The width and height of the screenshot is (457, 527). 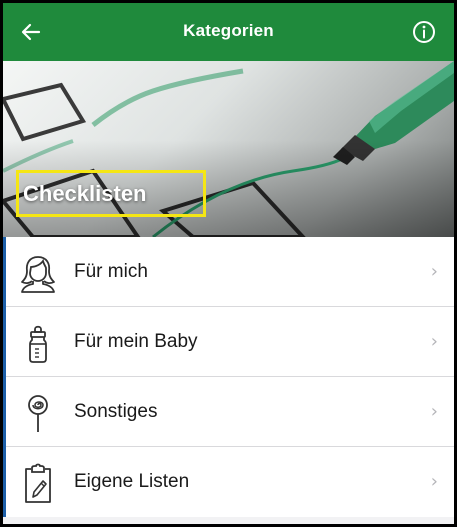 I want to click on page-title: Kategorien, so click(x=228, y=30).